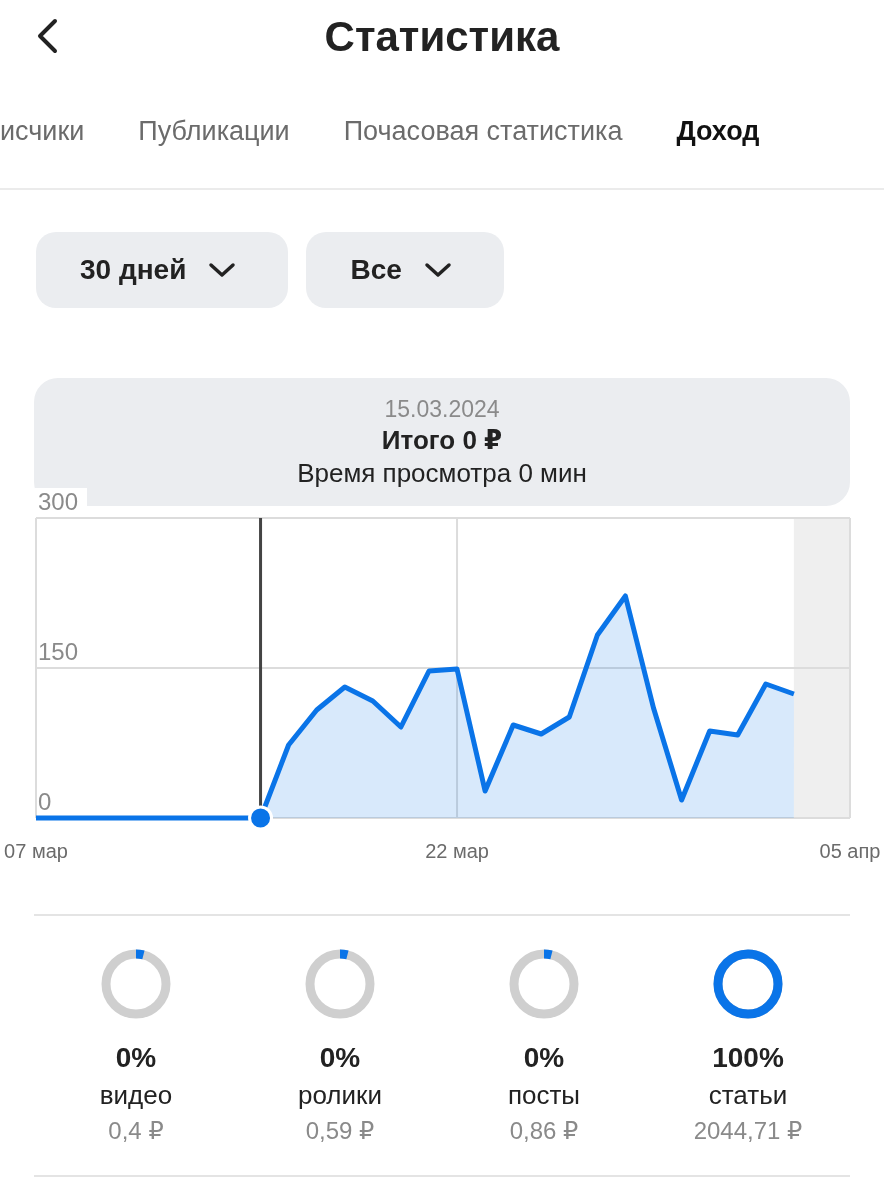 The height and width of the screenshot is (1200, 884). I want to click on back-icon, so click(47, 36).